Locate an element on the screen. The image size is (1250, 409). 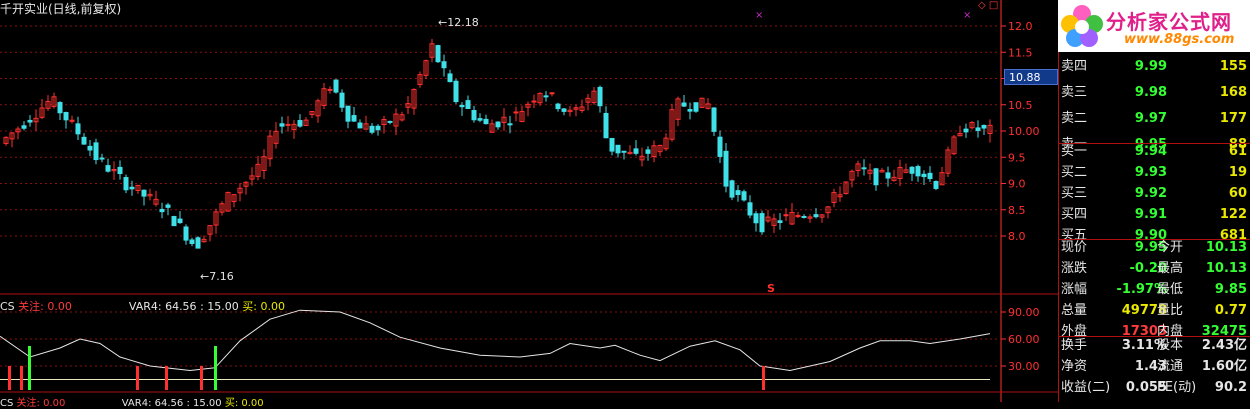
order-book-sell-row: 卖三 9.98 168 is located at coordinates (1154, 93).